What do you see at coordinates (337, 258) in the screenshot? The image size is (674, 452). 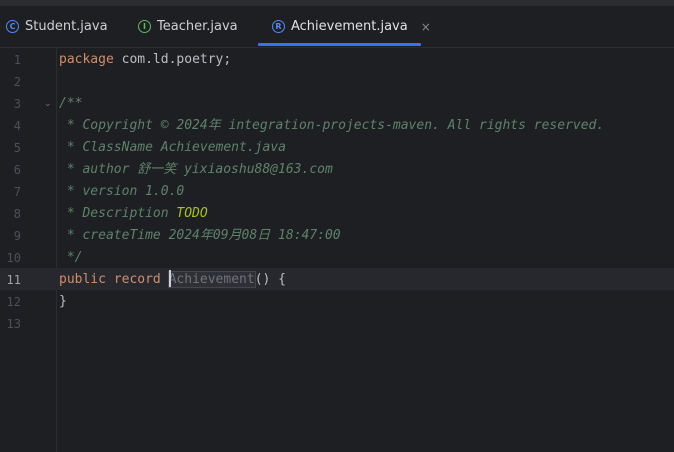 I see `code-line-10: 10 */` at bounding box center [337, 258].